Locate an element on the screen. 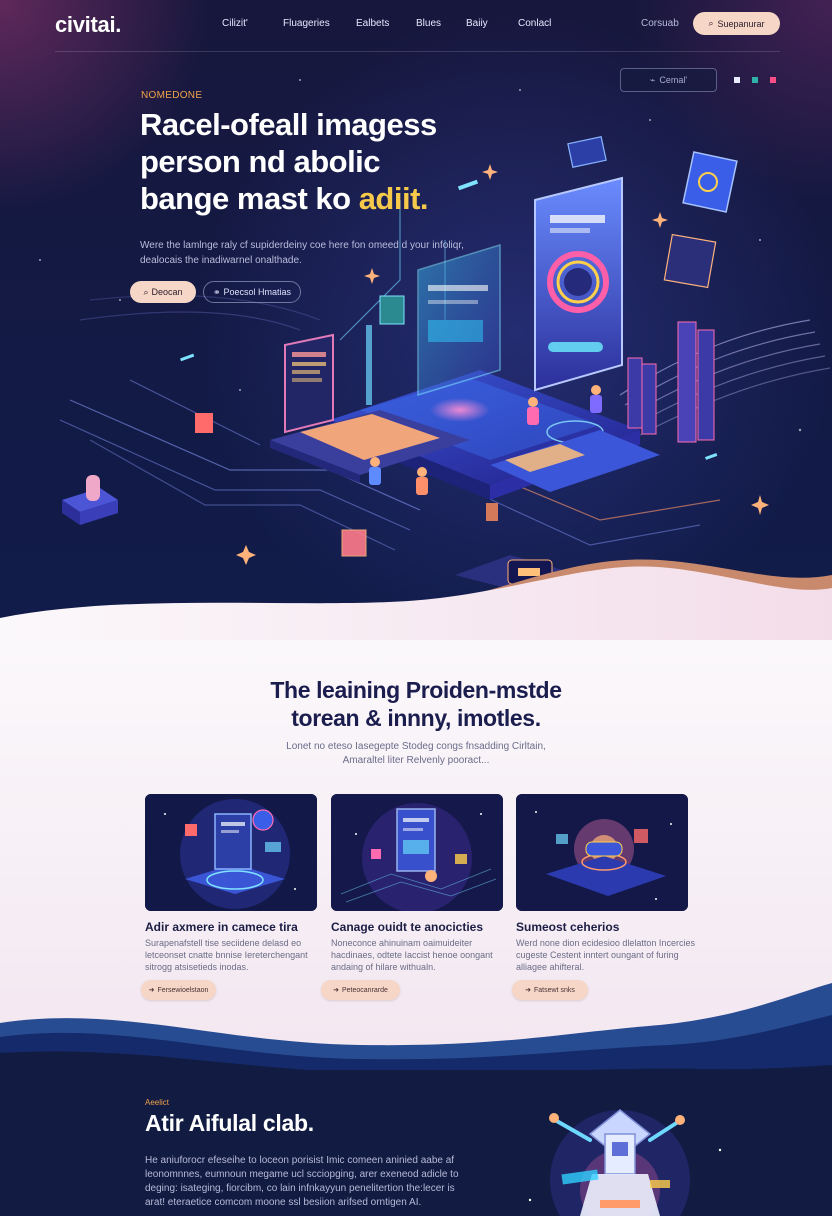 This screenshot has width=832, height=1216. about-title: Atir Aifulal clab. is located at coordinates (229, 1123).